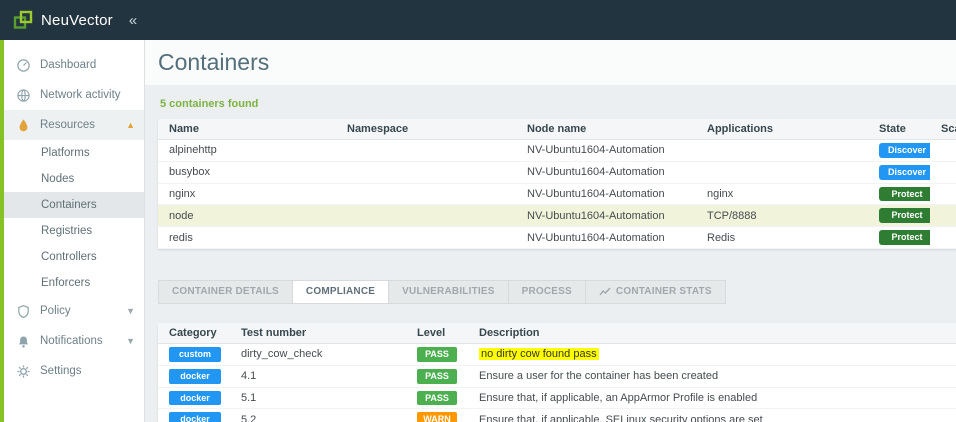  I want to click on sidebar-item-enforcers: Enforcers, so click(74, 283).